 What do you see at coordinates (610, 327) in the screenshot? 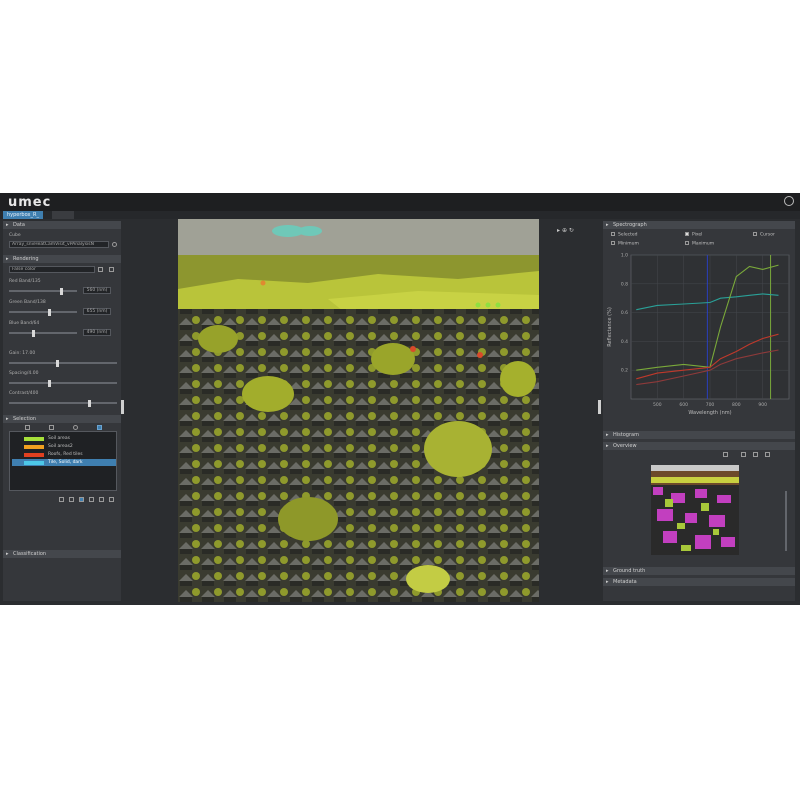
I see `y-axis-label: Reflectance (%)` at bounding box center [610, 327].